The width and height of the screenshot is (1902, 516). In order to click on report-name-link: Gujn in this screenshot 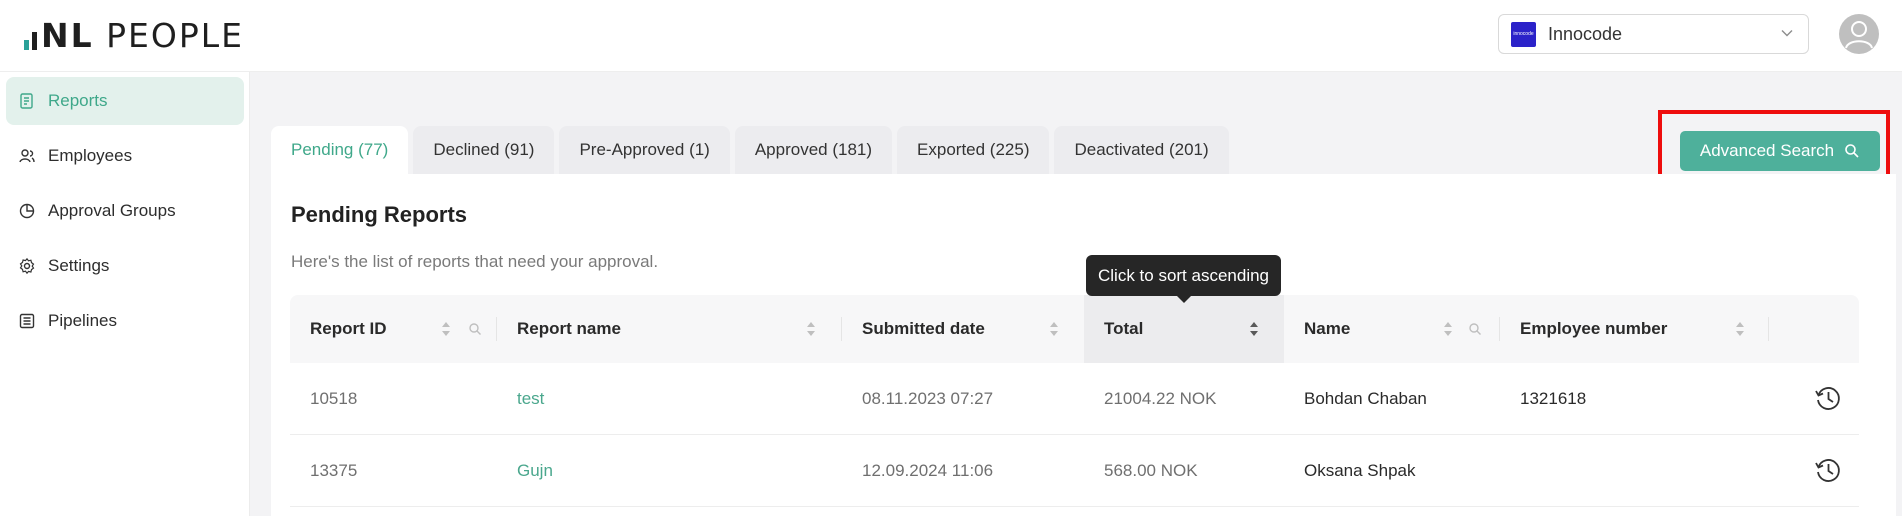, I will do `click(535, 471)`.